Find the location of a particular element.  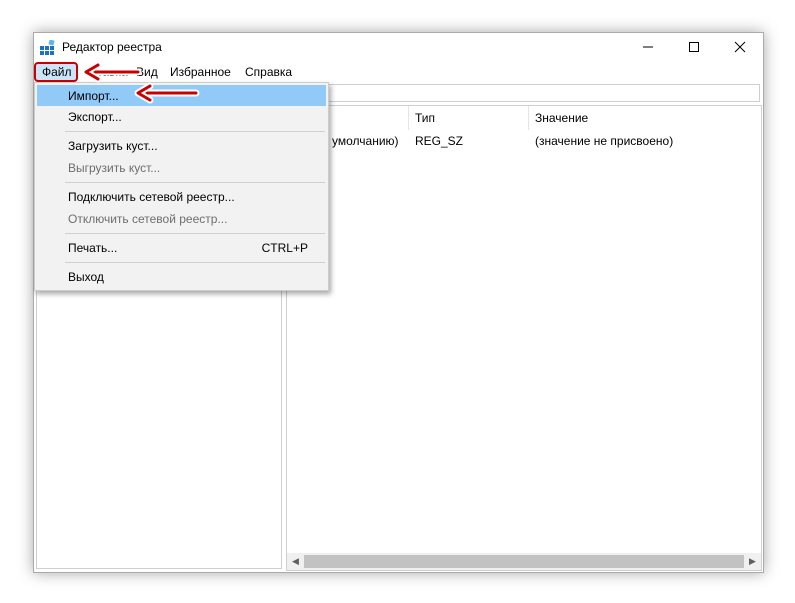

minimize-icon is located at coordinates (648, 47).